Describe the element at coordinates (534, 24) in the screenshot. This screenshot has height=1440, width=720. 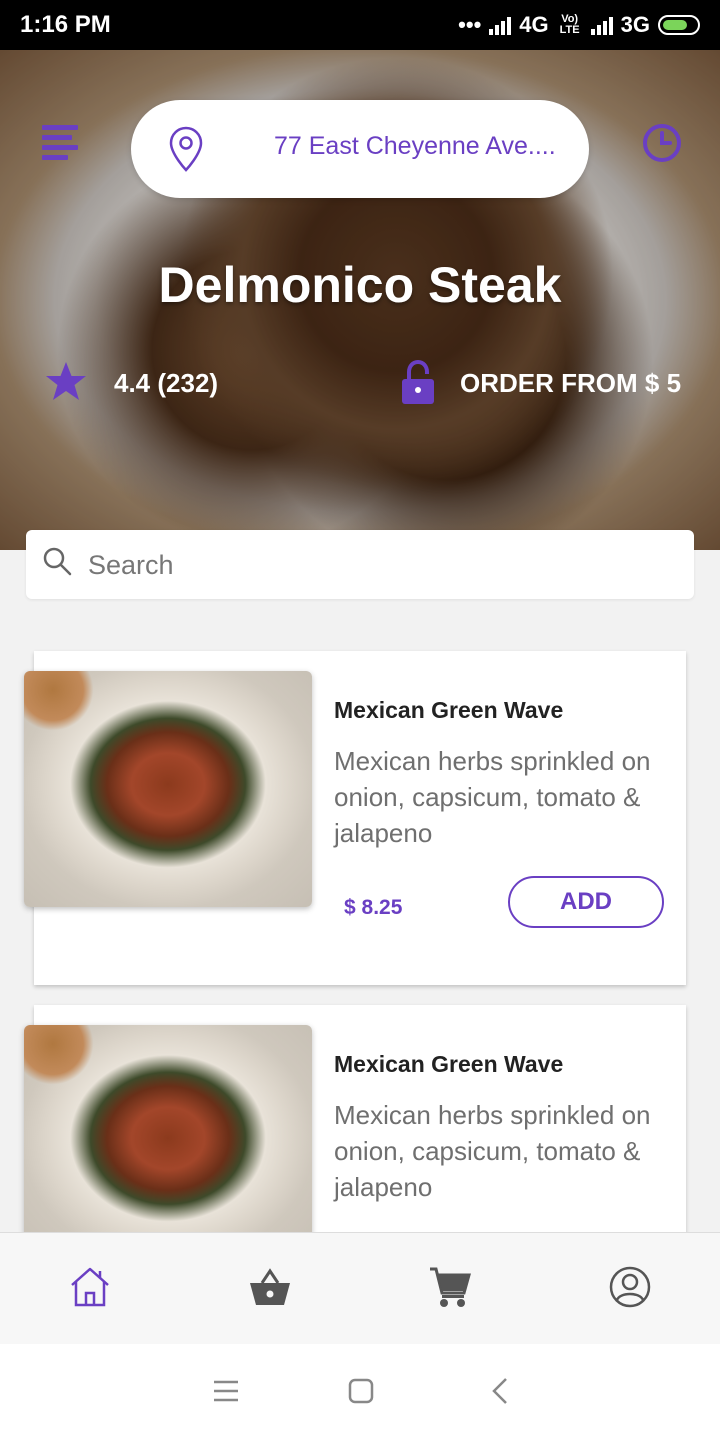
I see `network-4g-label: 4G` at that location.